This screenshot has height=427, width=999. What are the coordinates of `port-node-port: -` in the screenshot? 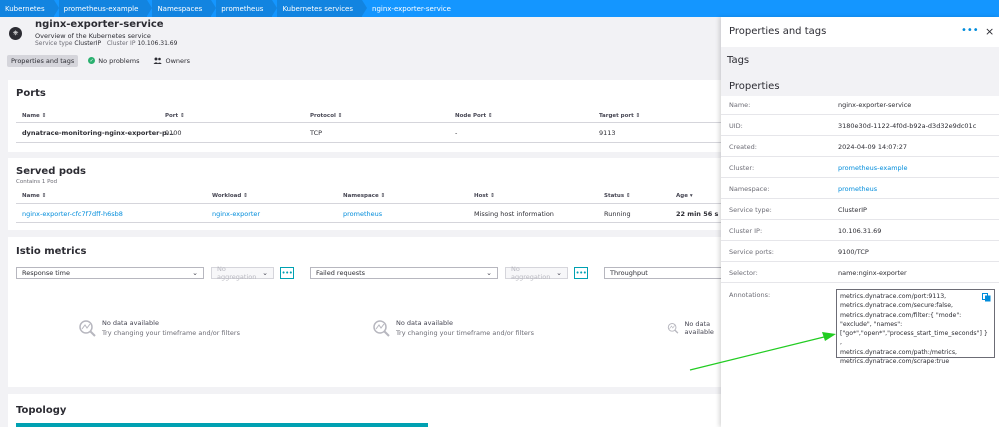 It's located at (456, 133).